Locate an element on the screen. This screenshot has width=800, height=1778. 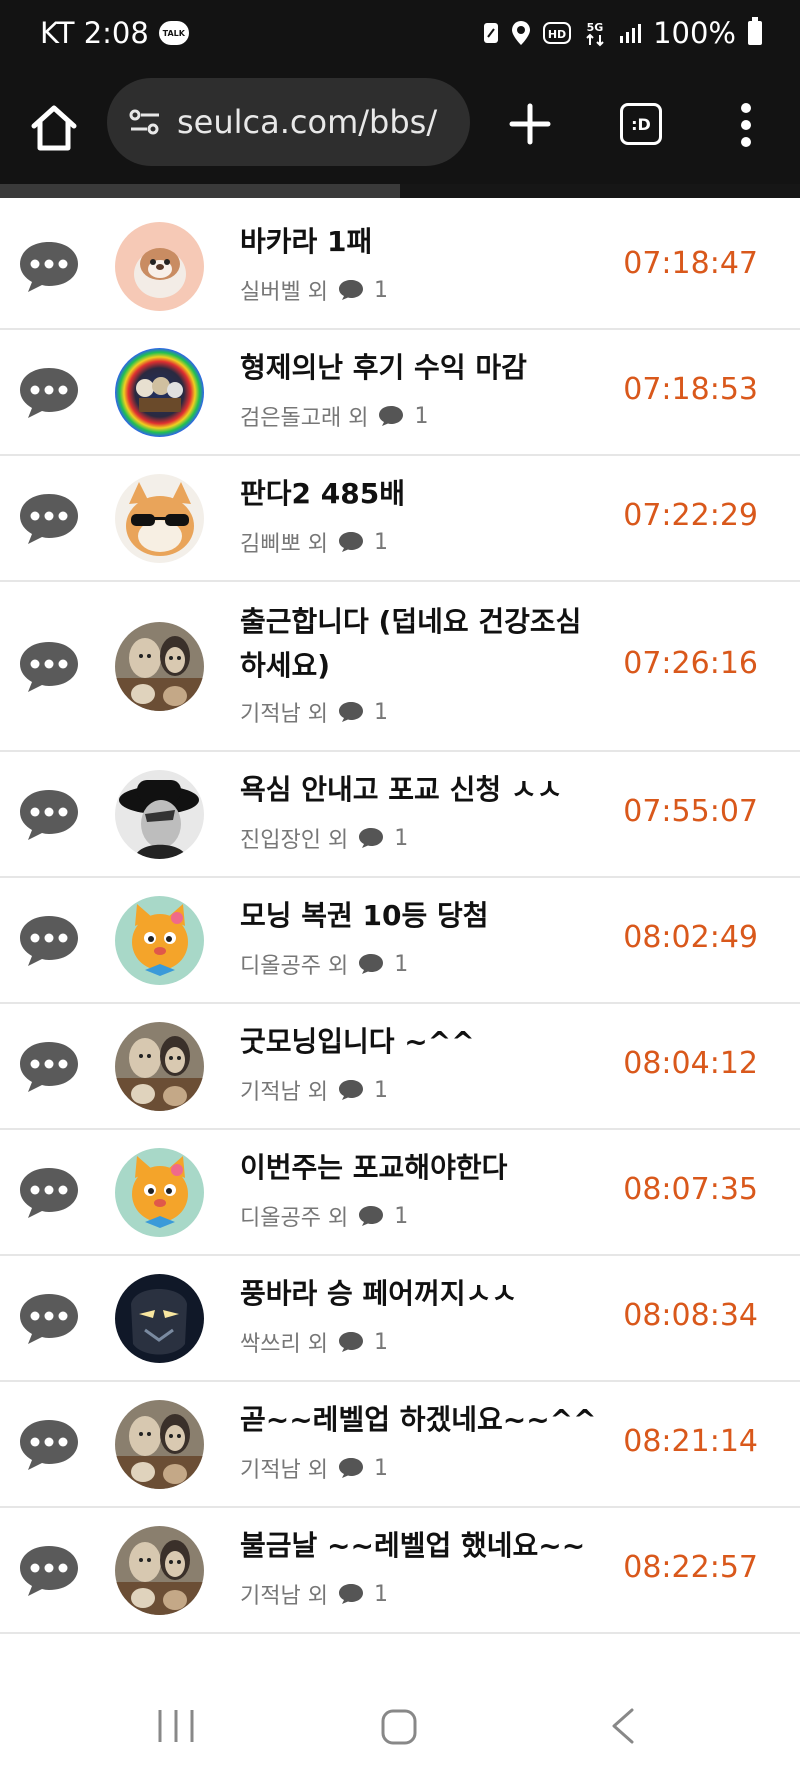
status-left: KT 2:08 TALK is located at coordinates (114, 33).